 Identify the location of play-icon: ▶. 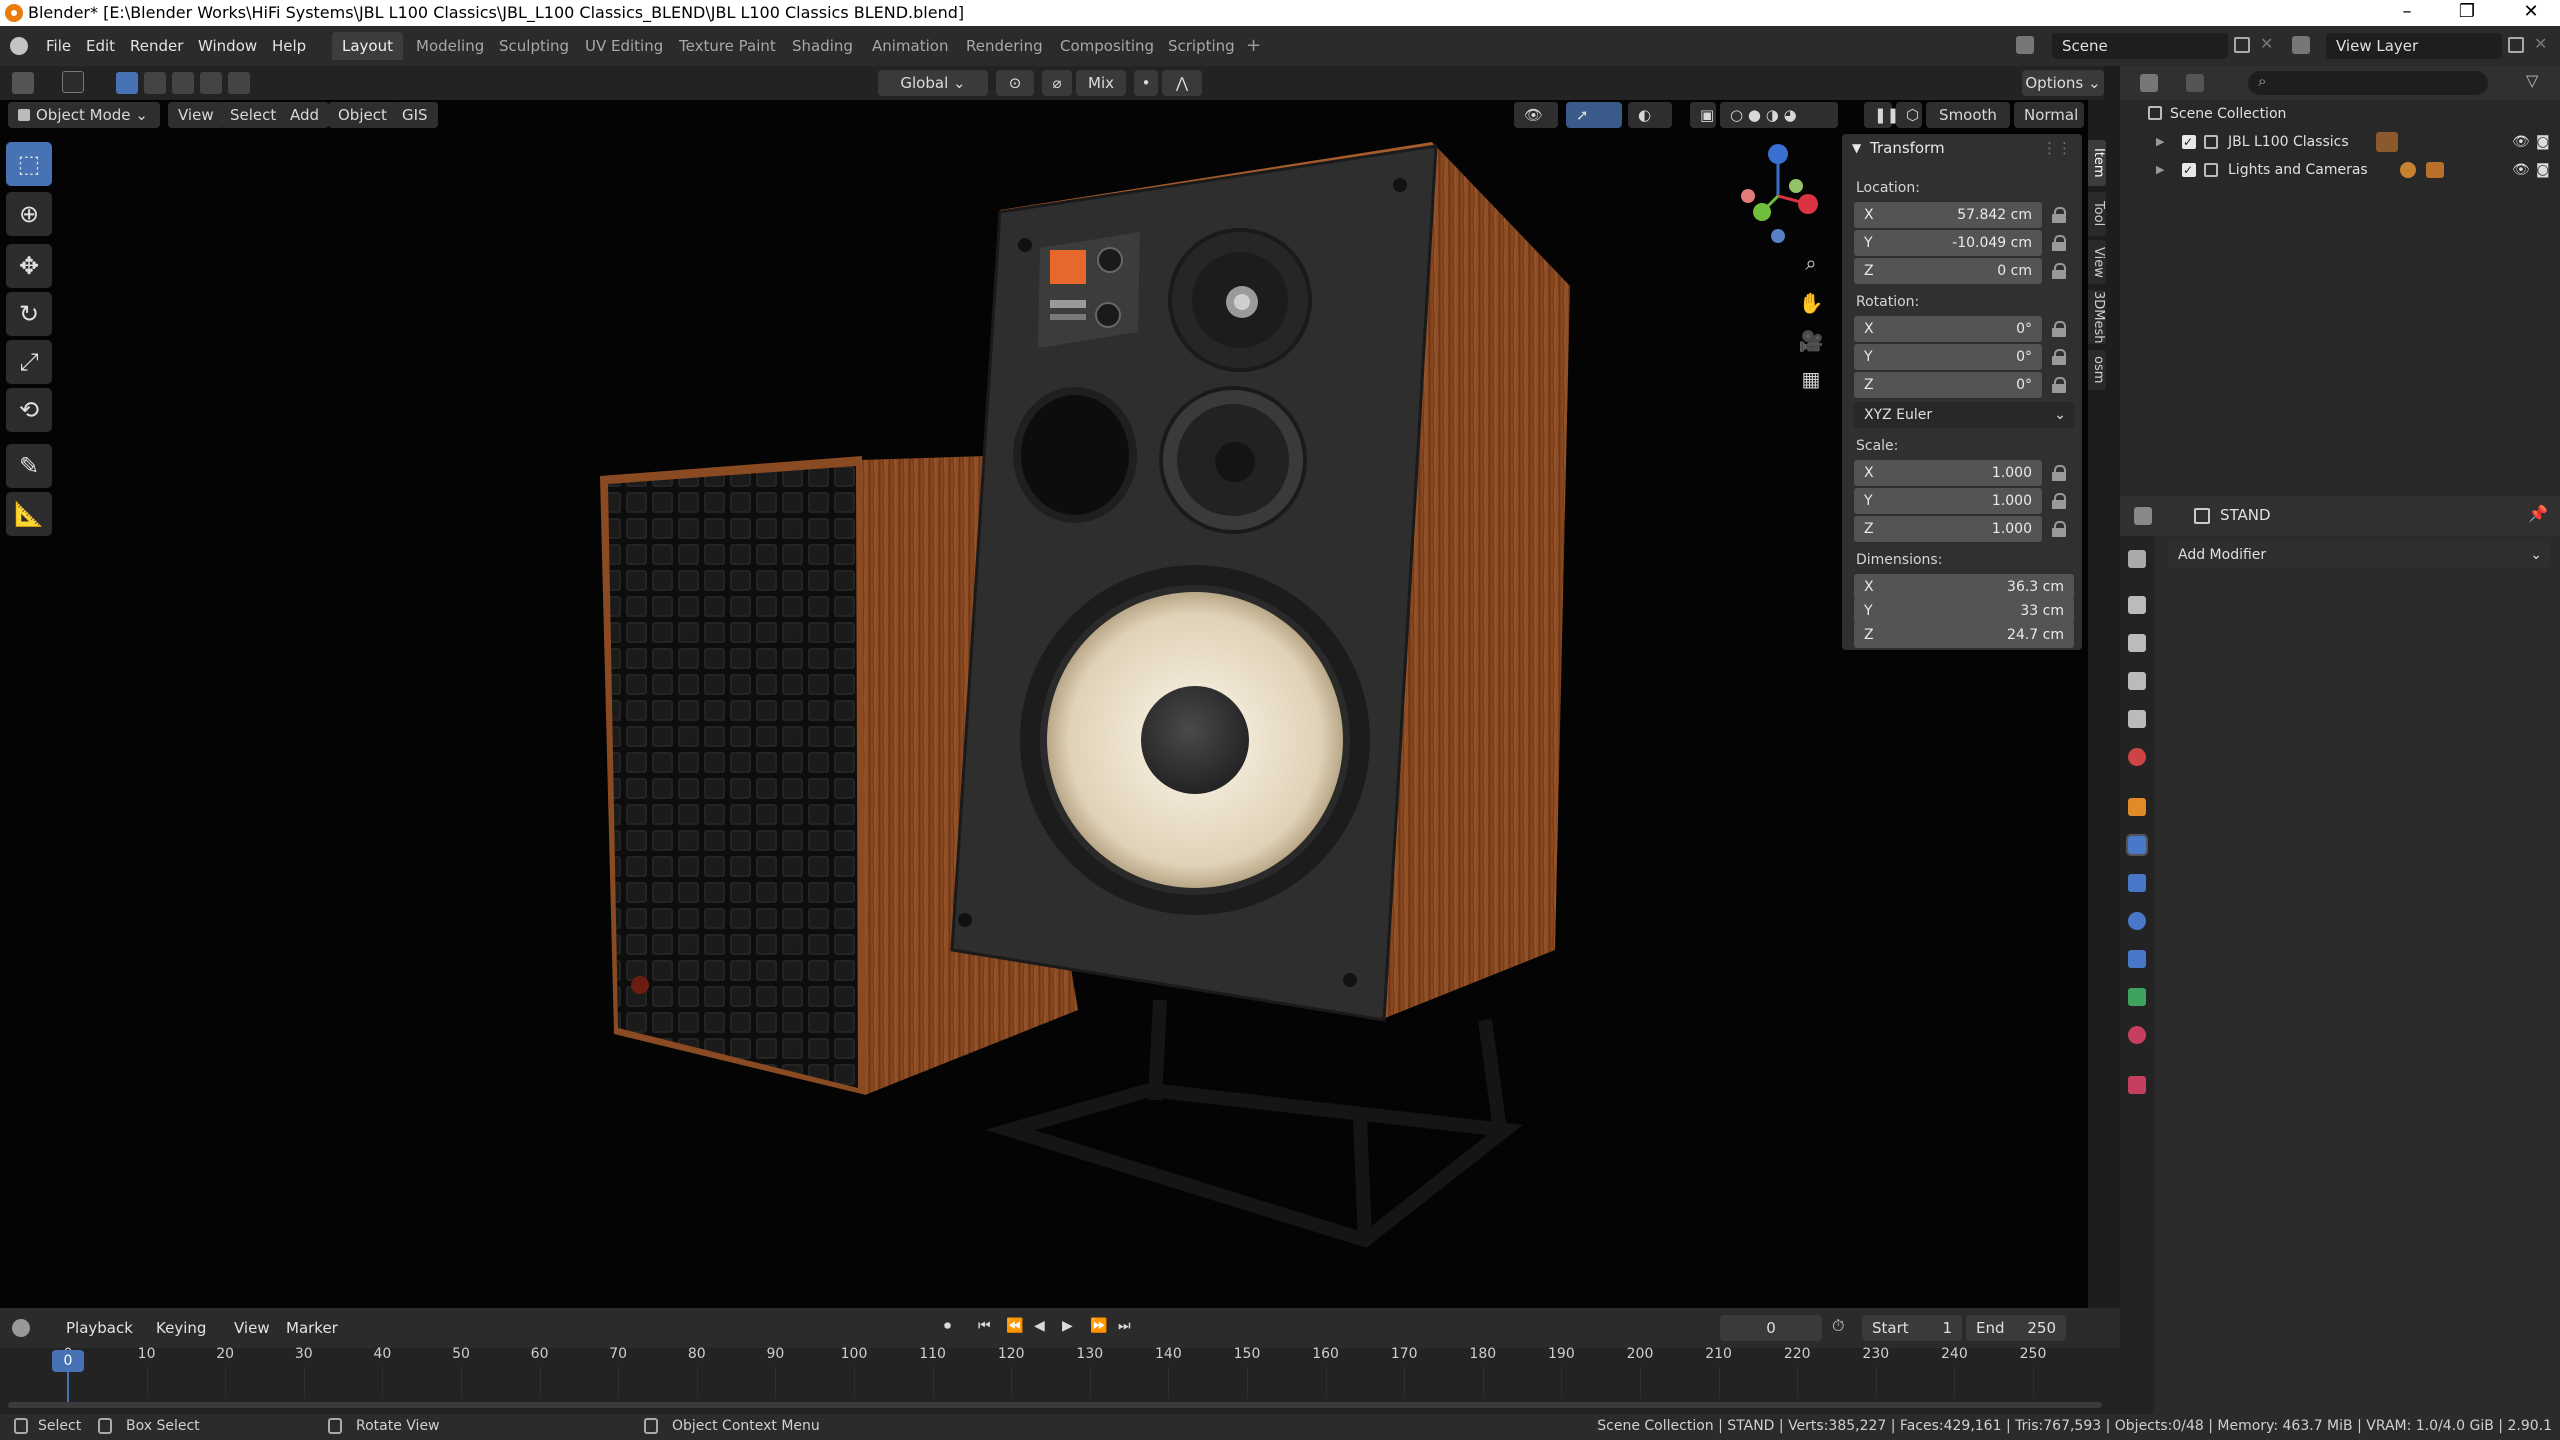
(1067, 1326).